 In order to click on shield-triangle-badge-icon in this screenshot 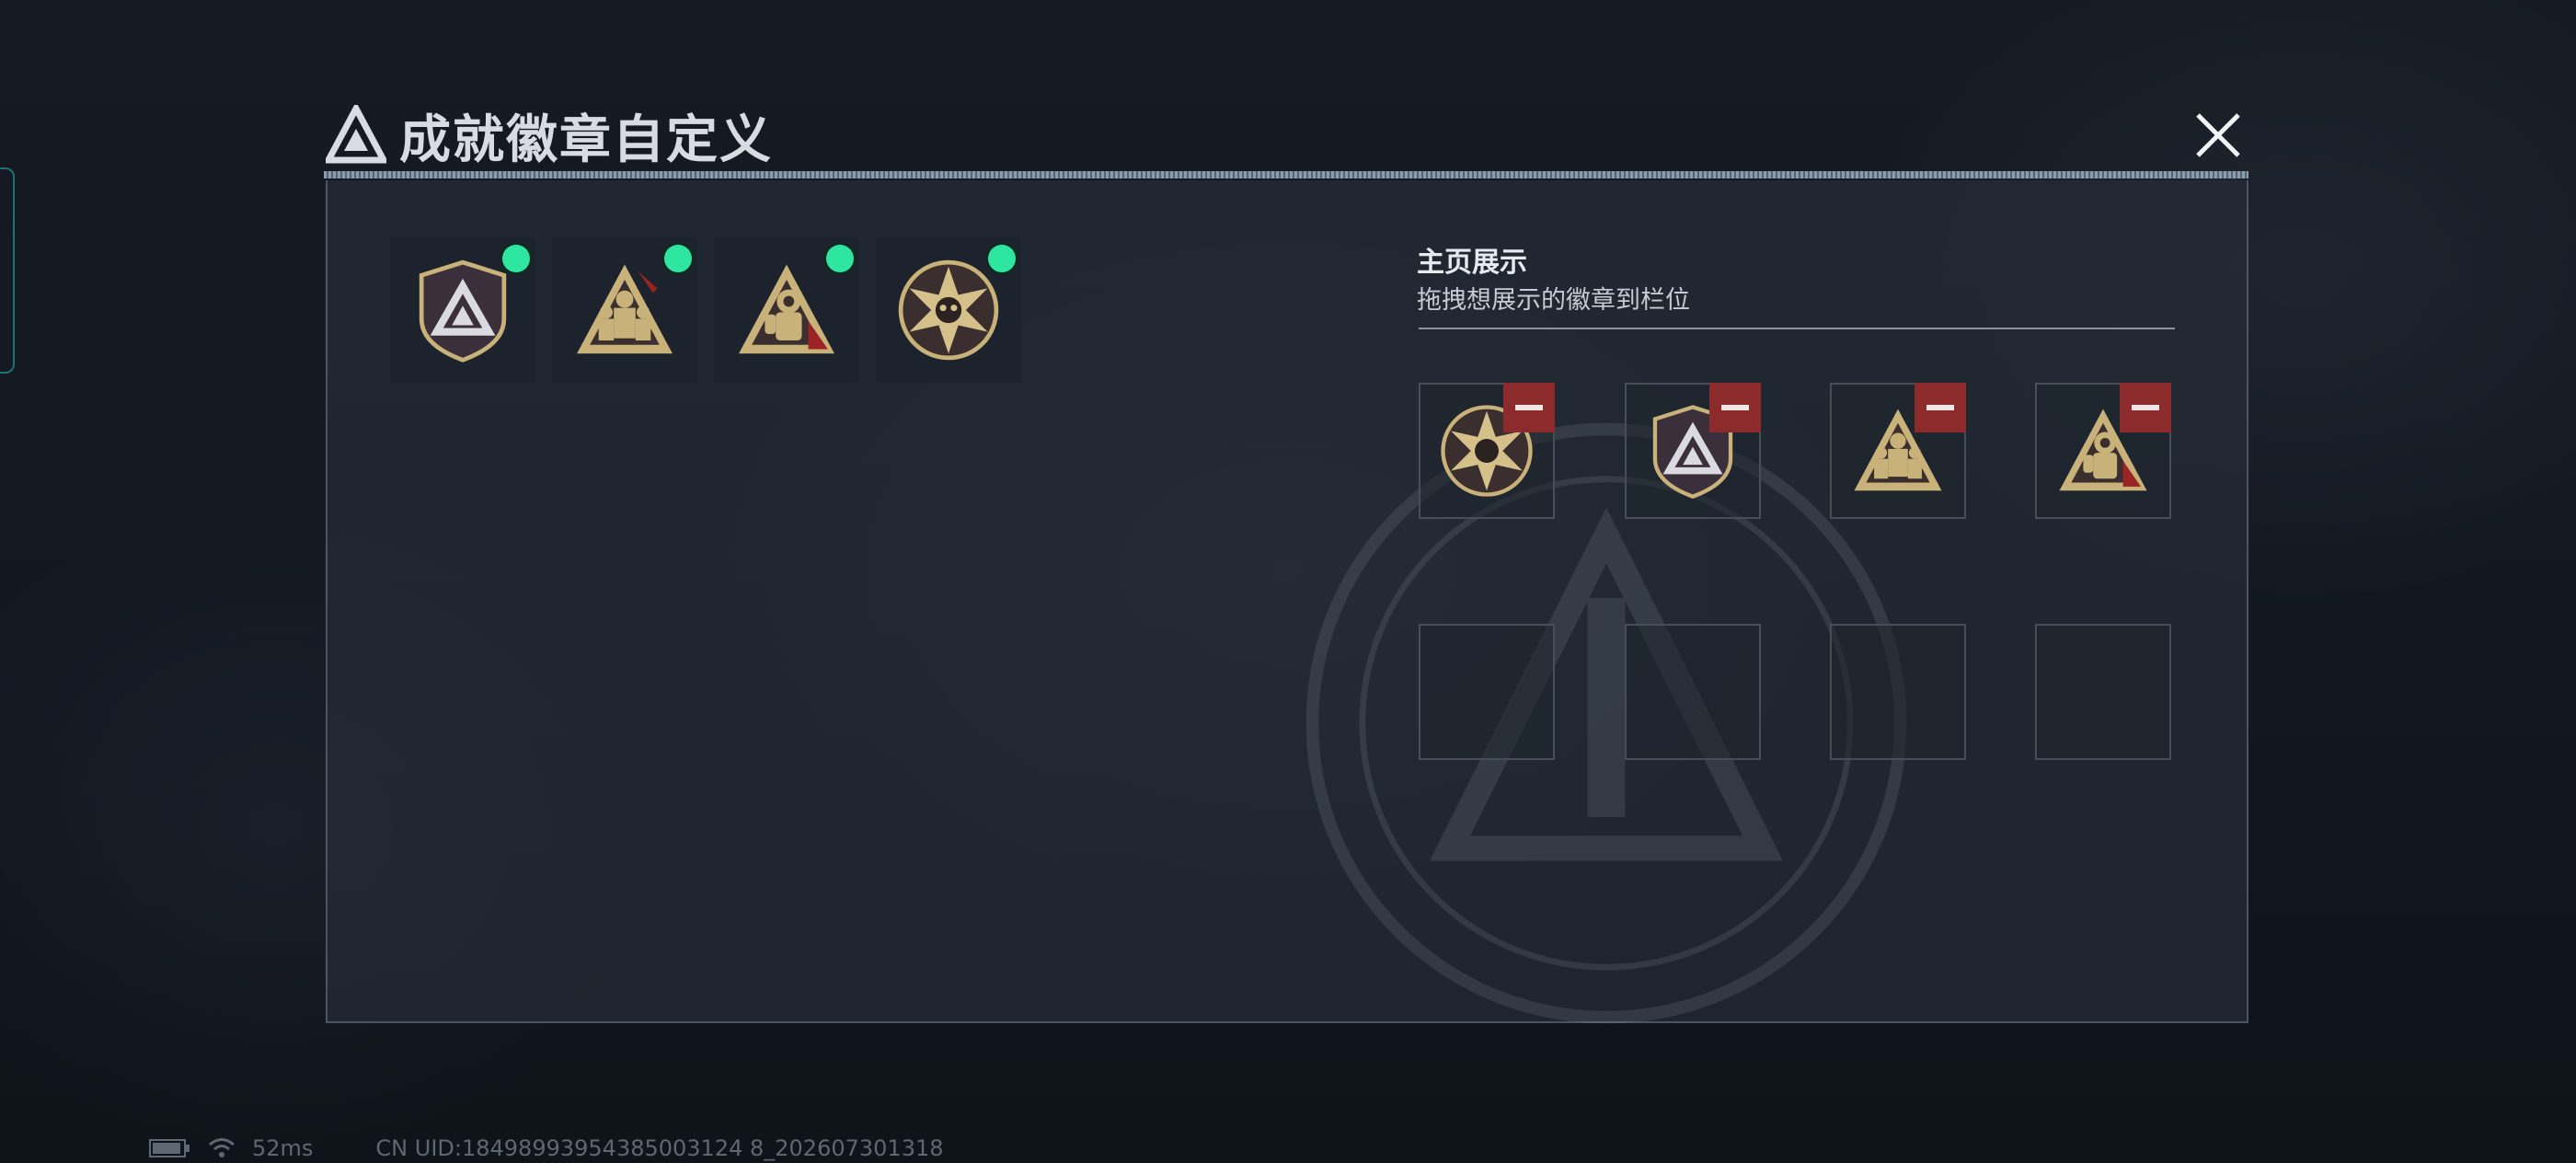, I will do `click(463, 311)`.